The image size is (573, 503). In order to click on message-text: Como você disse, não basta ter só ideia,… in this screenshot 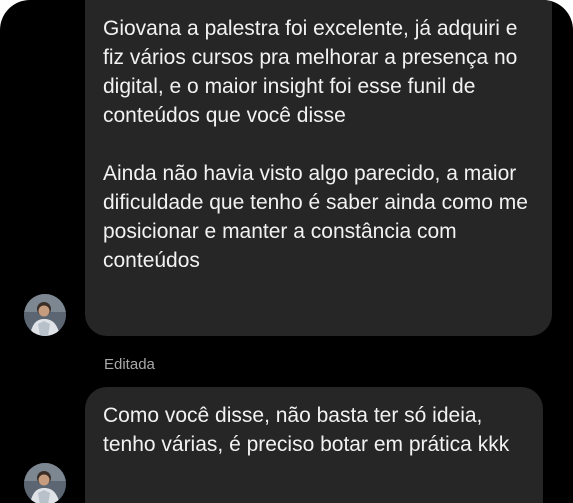, I will do `click(306, 430)`.